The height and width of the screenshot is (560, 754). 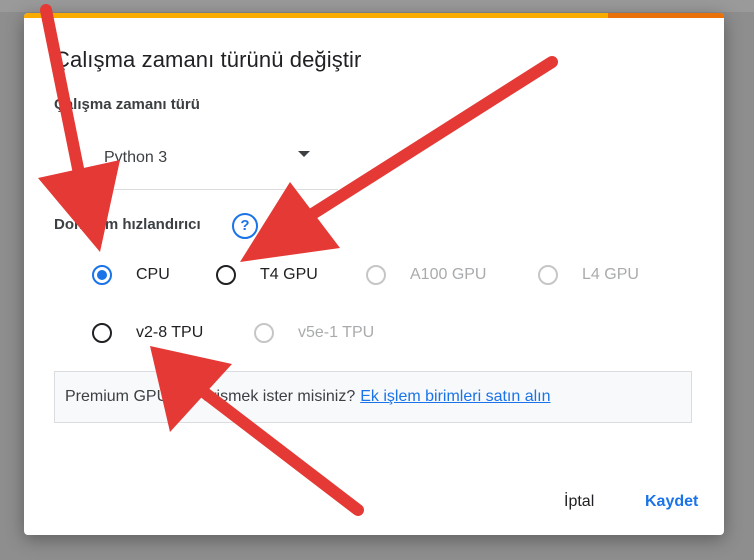 What do you see at coordinates (377, 6) in the screenshot?
I see `backdrop-strip` at bounding box center [377, 6].